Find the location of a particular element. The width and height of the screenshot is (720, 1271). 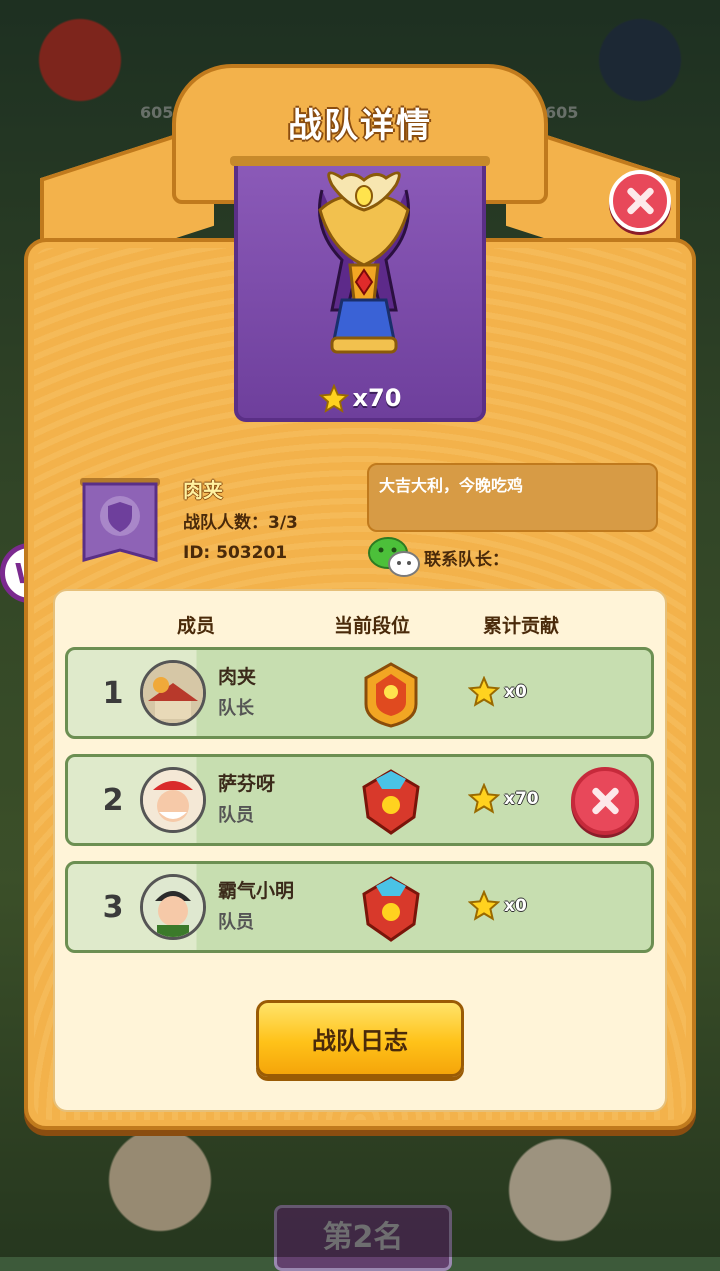

team-flag-icon is located at coordinates (120, 520).